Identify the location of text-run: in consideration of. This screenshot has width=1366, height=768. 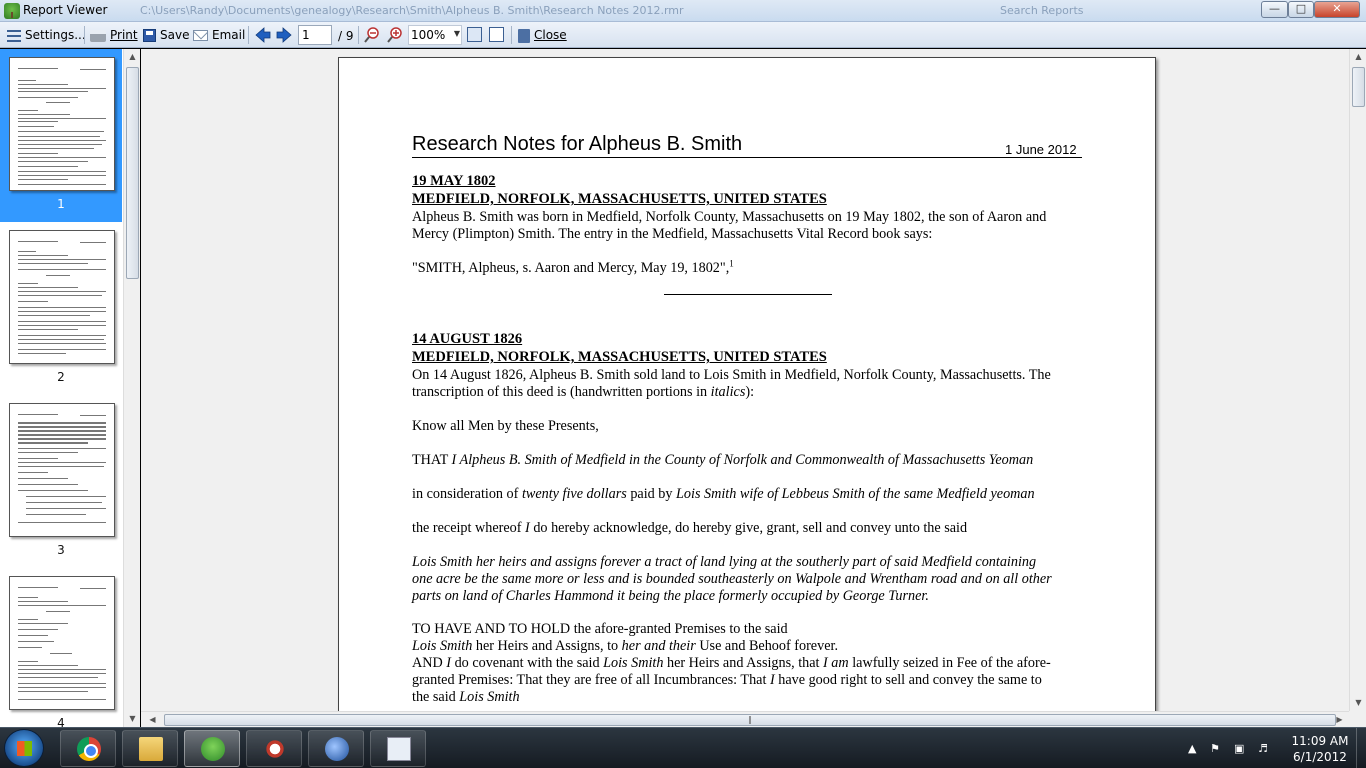
(467, 494).